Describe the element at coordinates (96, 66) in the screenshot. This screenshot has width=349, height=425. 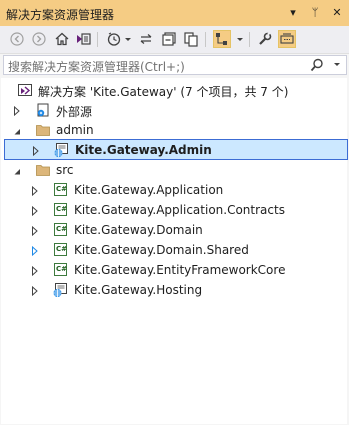
I see `search-input: 搜索解决方案资源管理器(Ctrl+;)` at that location.